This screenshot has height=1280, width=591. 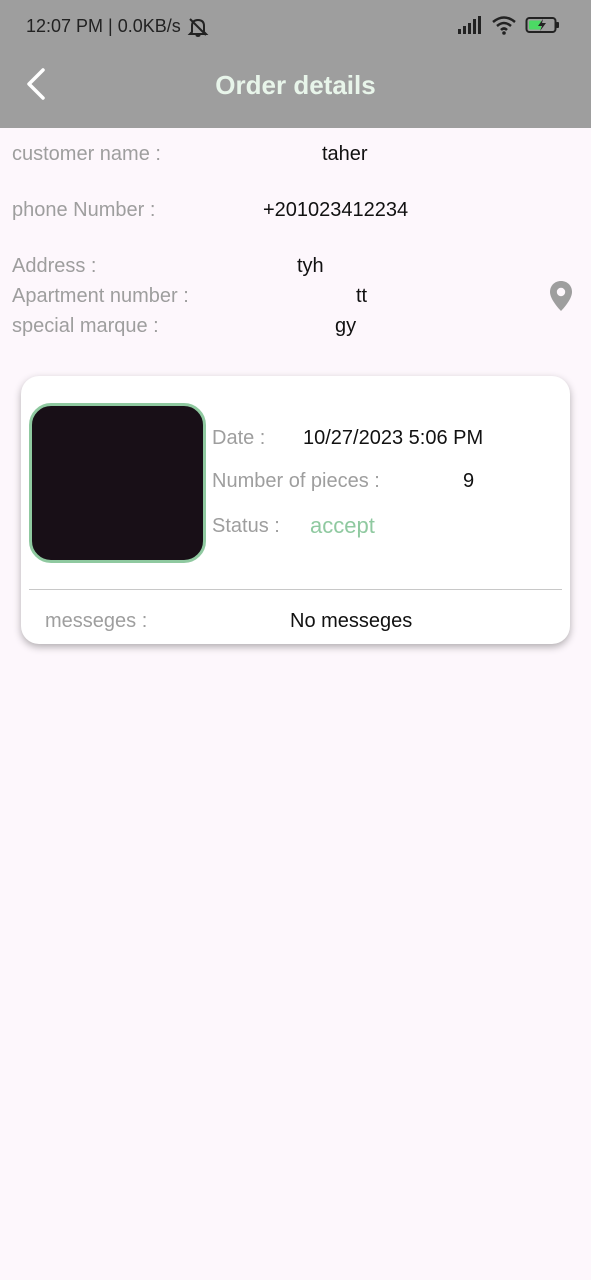 I want to click on phone-number-value: +201023412234, so click(x=336, y=210).